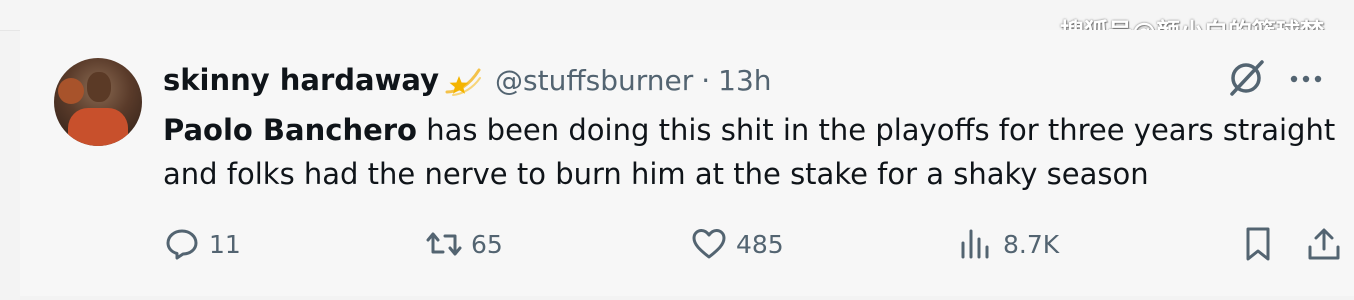 This screenshot has height=300, width=1354. I want to click on retweet-button: 65, so click(464, 244).